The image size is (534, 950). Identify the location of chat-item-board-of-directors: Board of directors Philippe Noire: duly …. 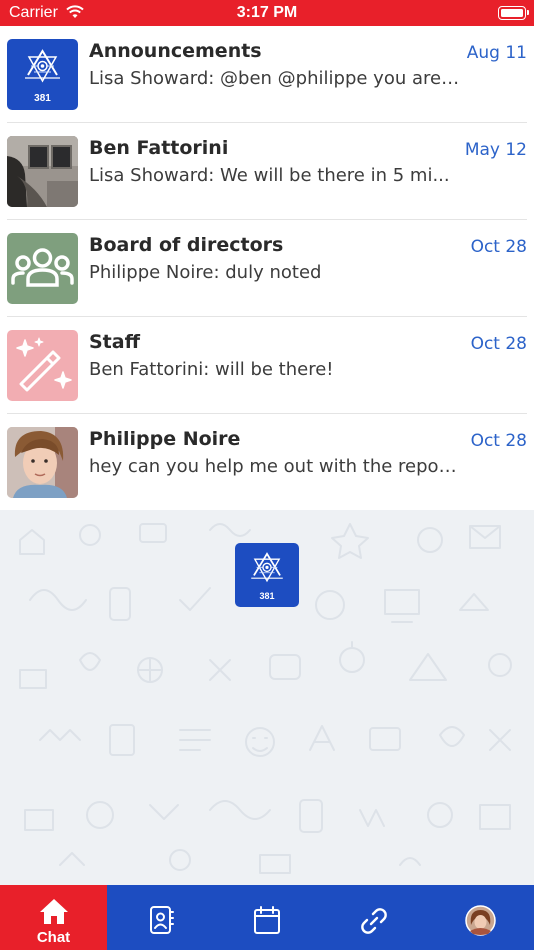
(267, 268).